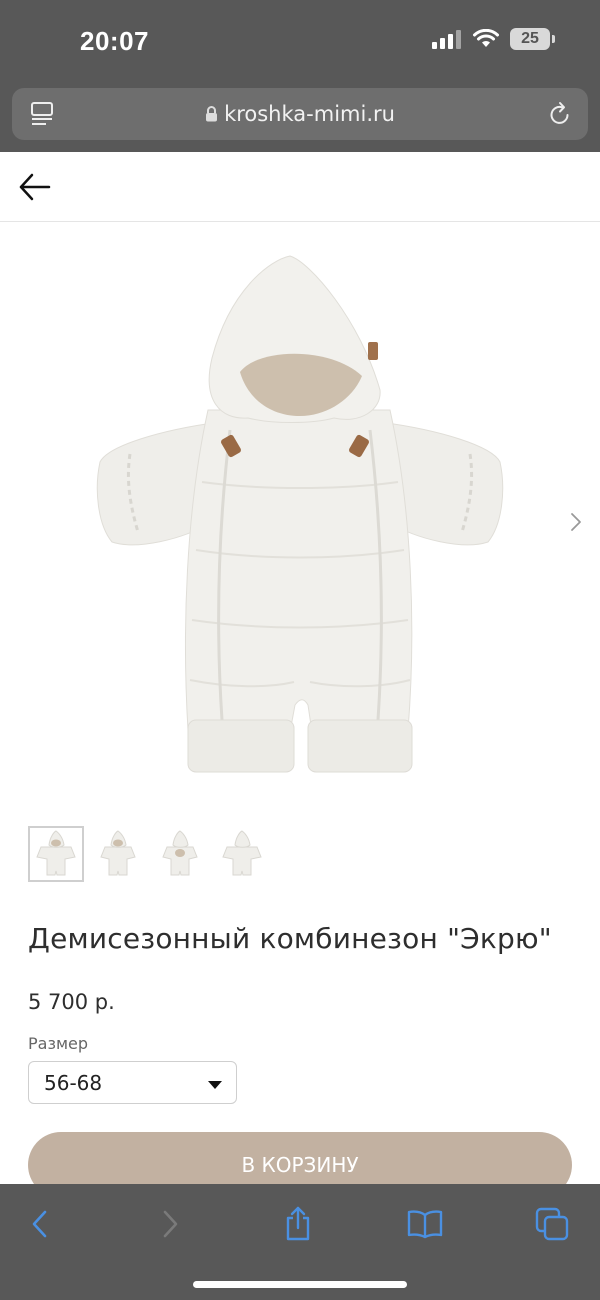  I want to click on status-time: 20:07, so click(114, 41).